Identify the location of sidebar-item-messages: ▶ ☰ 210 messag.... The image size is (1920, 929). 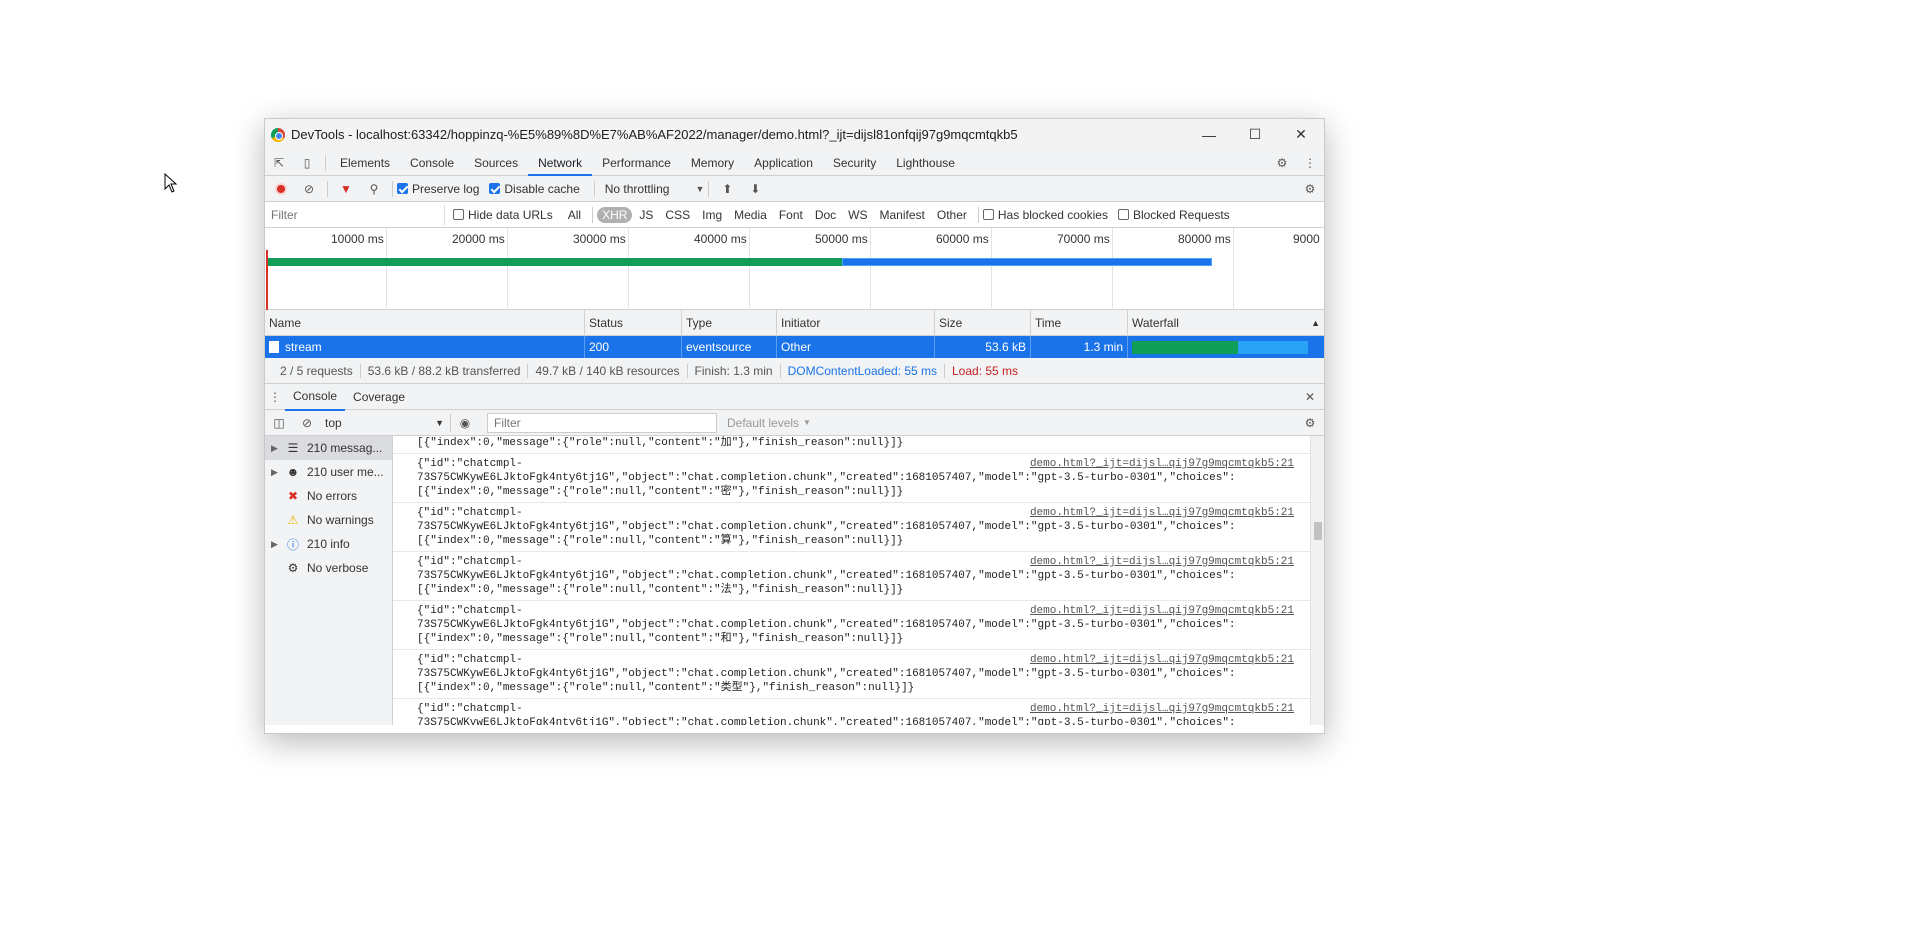
(328, 448).